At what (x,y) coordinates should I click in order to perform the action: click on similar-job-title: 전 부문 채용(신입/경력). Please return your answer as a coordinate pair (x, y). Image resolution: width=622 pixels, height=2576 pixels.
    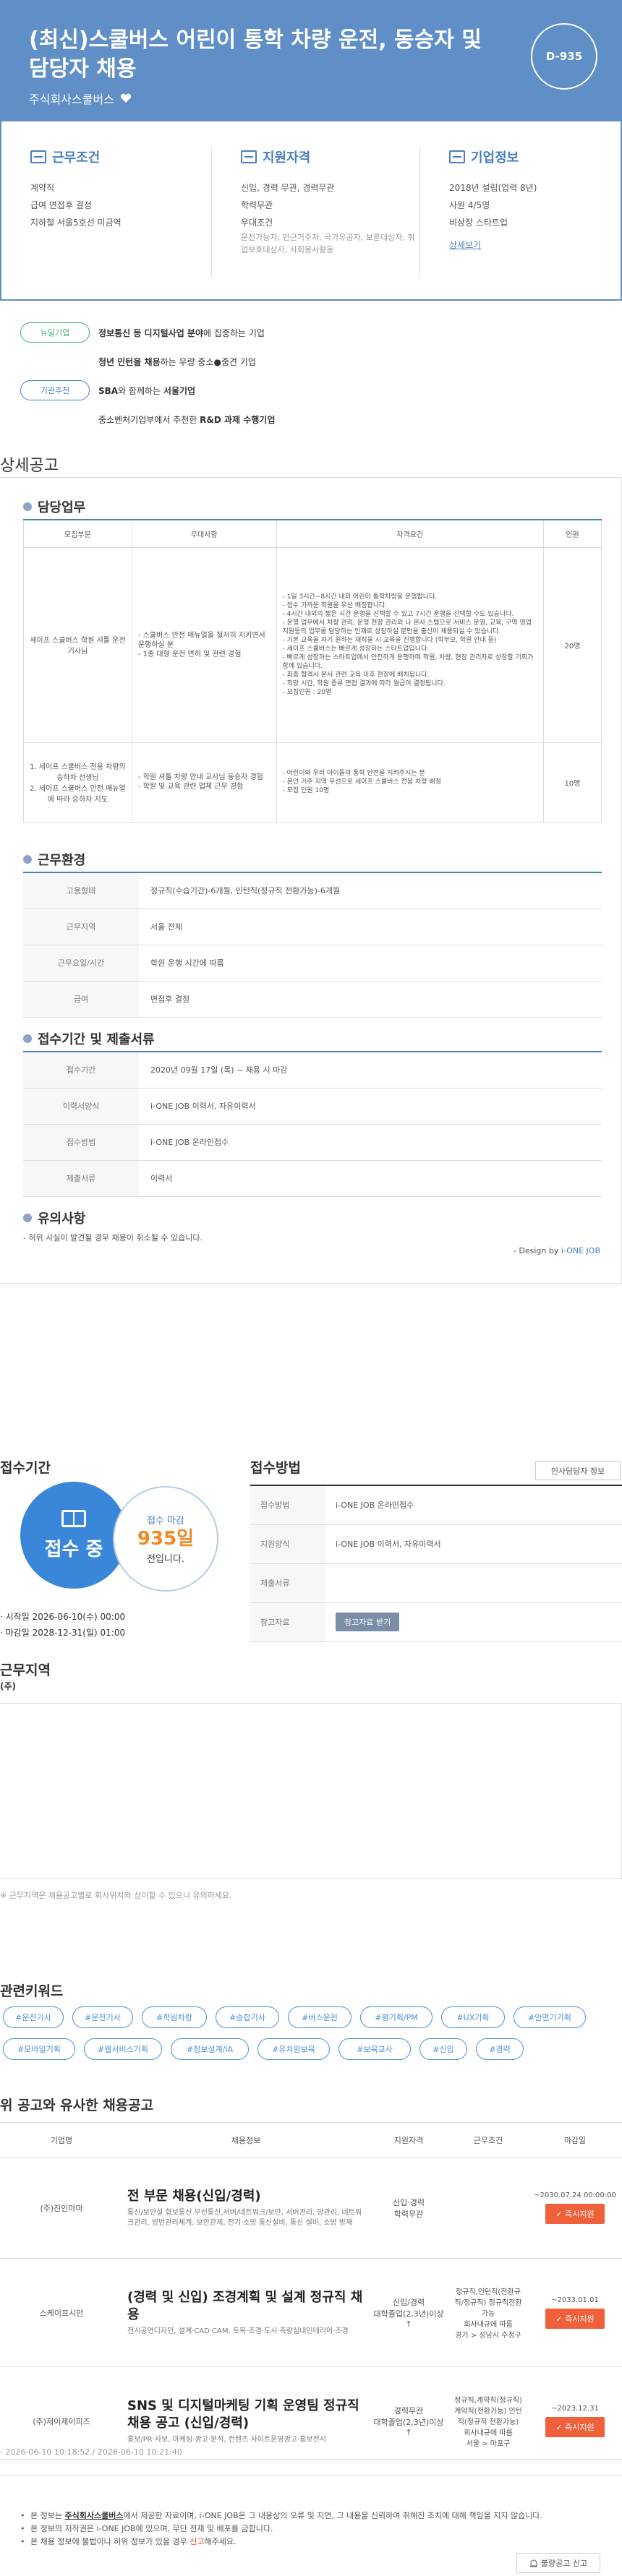
    Looking at the image, I should click on (246, 2197).